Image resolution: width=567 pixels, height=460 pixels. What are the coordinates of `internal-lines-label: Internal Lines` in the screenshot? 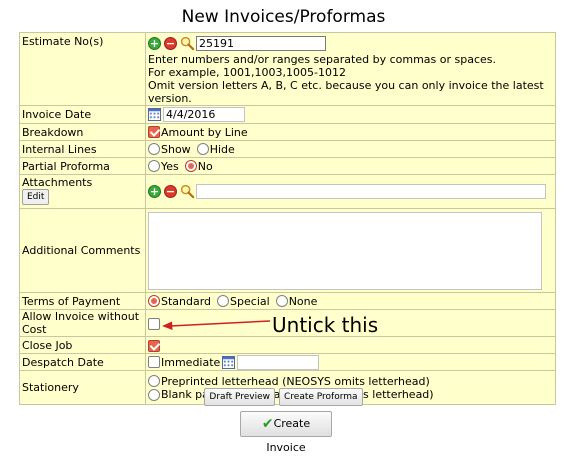 It's located at (82, 149).